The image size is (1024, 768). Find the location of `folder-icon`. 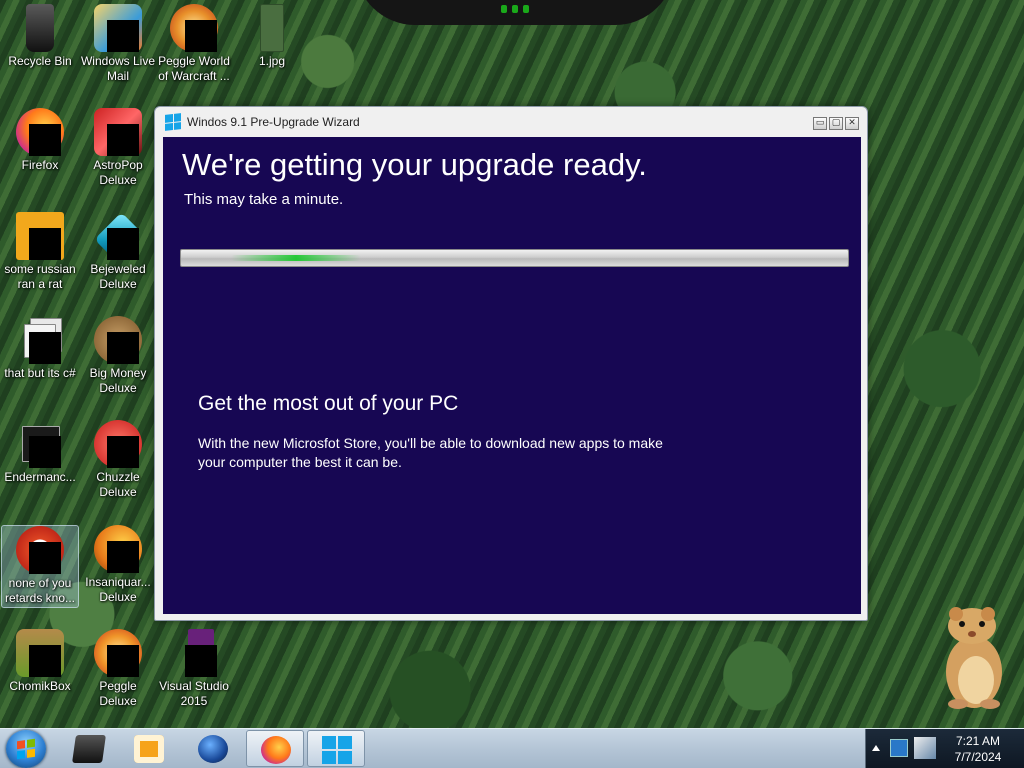

folder-icon is located at coordinates (89, 749).